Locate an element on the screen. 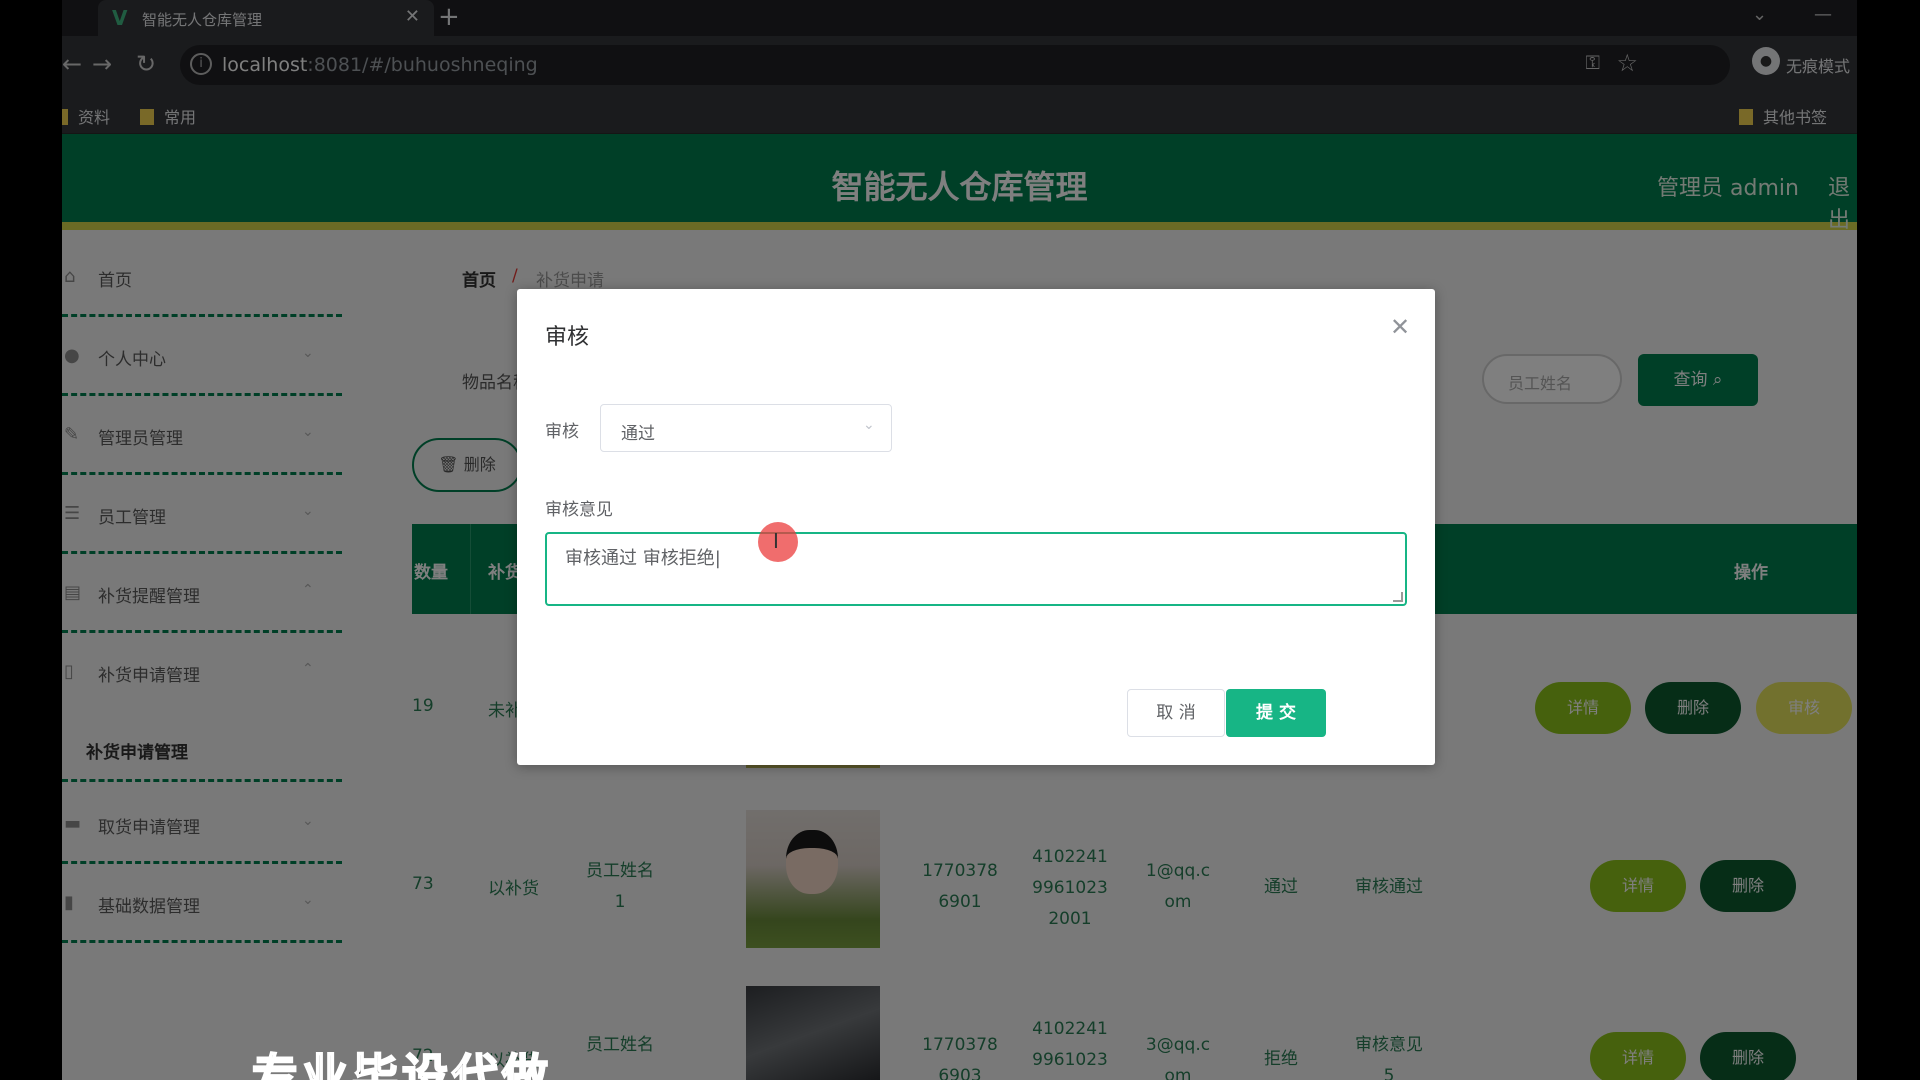  review-label: 审核 is located at coordinates (562, 432).